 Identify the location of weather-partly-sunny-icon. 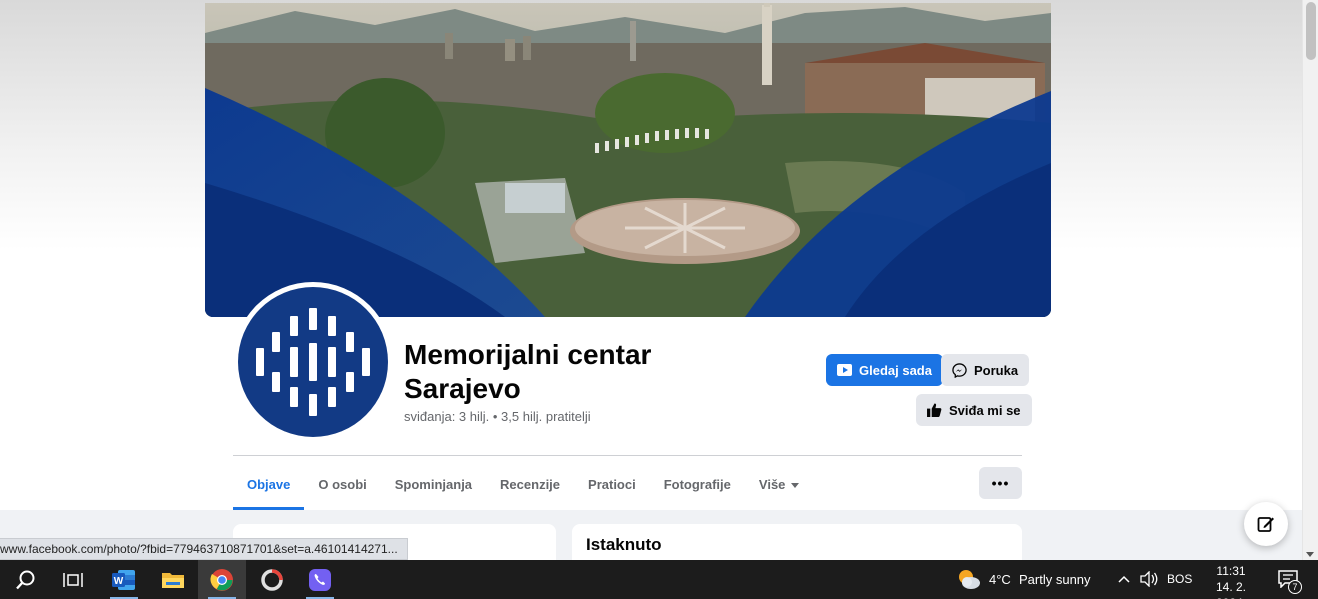
(969, 579).